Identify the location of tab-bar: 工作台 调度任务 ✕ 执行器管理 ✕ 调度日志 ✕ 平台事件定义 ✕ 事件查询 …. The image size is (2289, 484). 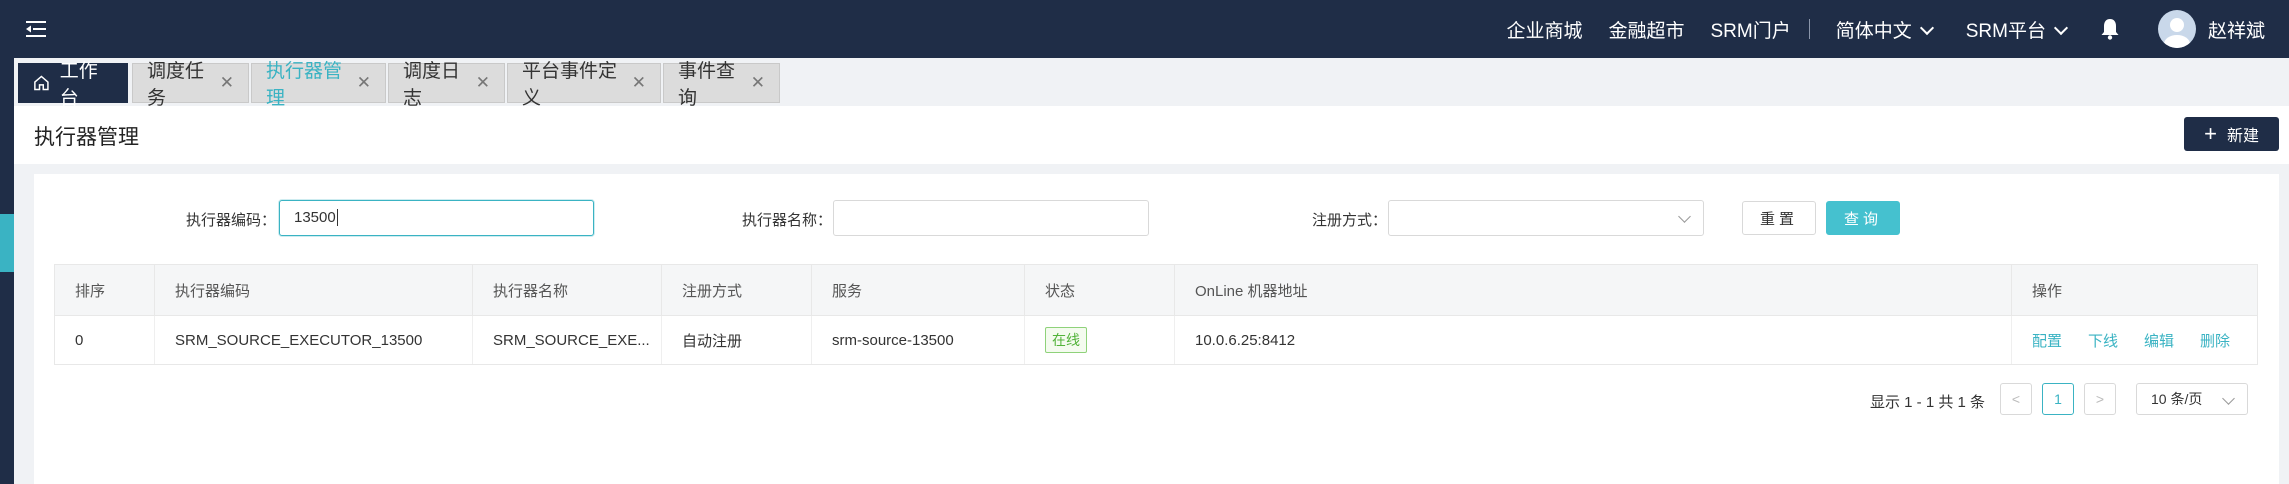
(1144, 83).